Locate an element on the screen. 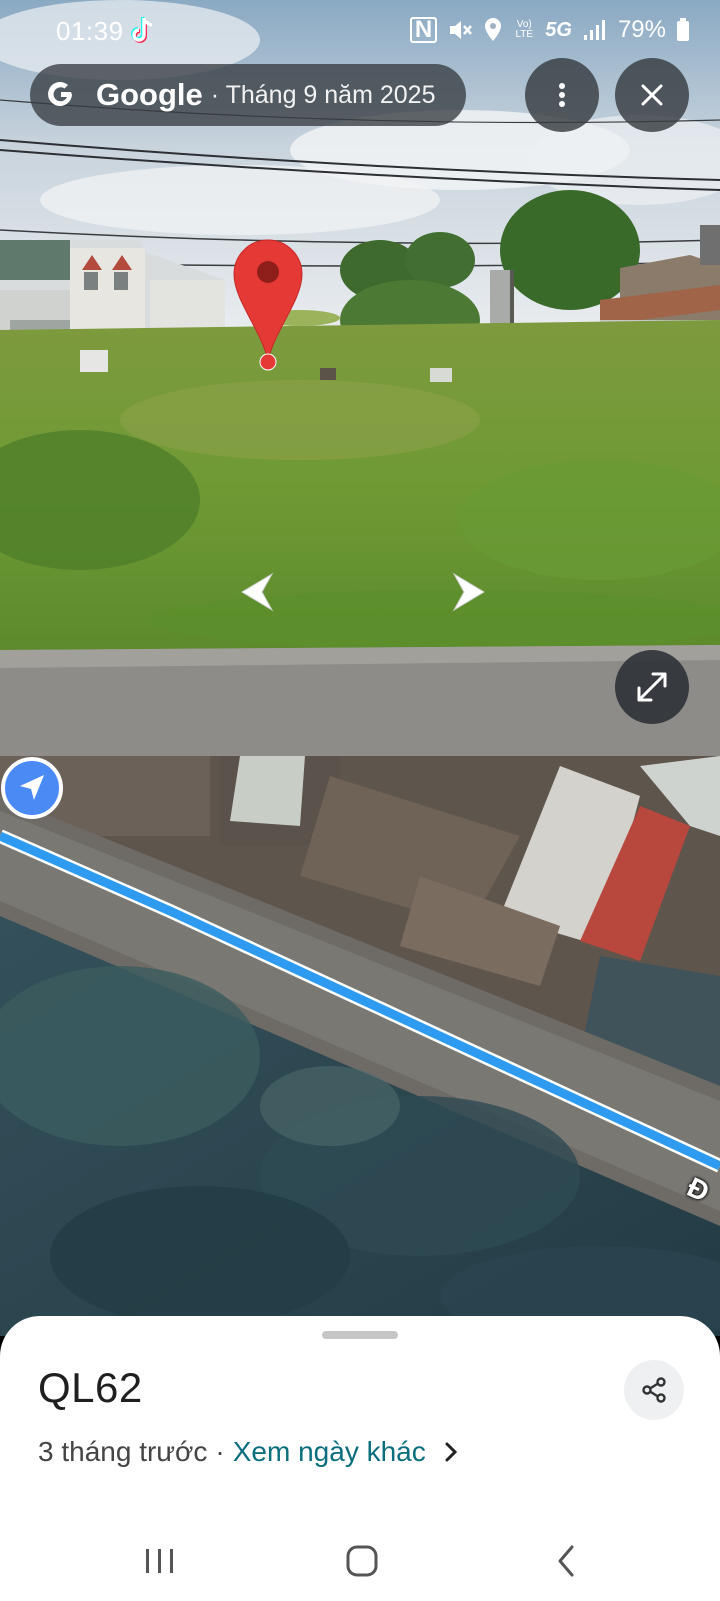 The image size is (720, 1601). capture-meta-row: 3 tháng trước · Xem ngày khác is located at coordinates (248, 1452).